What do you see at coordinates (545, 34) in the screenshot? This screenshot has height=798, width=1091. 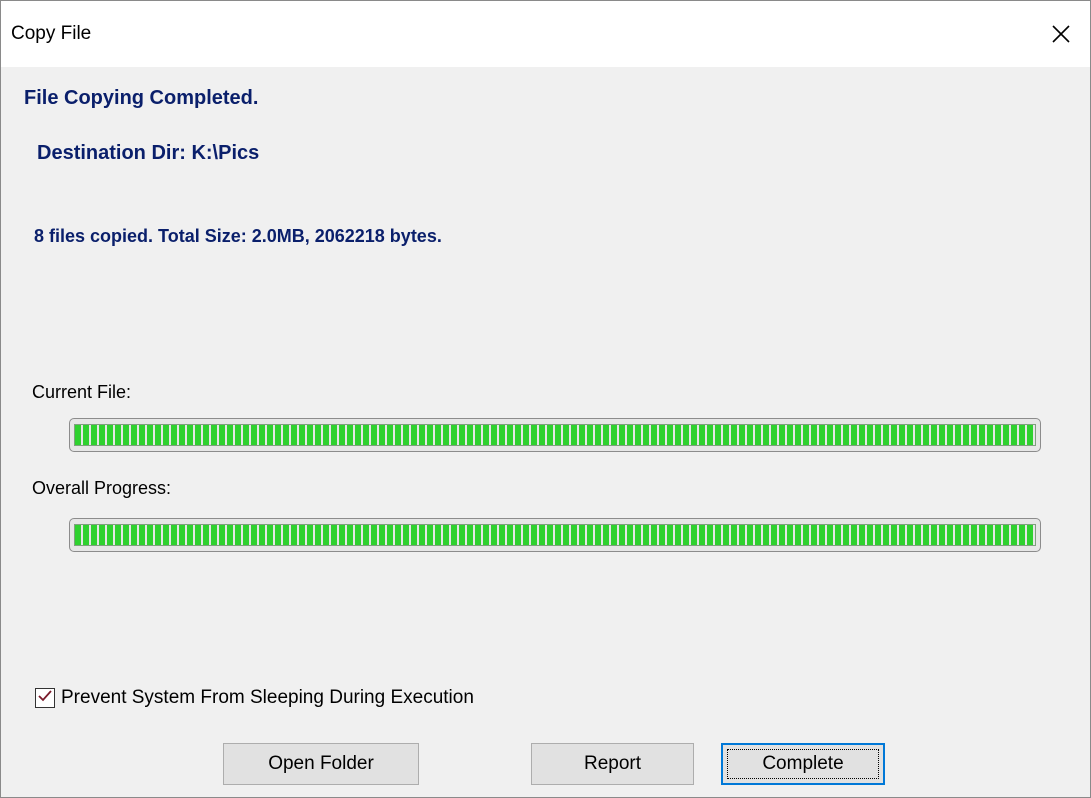 I see `title-bar: Copy File` at bounding box center [545, 34].